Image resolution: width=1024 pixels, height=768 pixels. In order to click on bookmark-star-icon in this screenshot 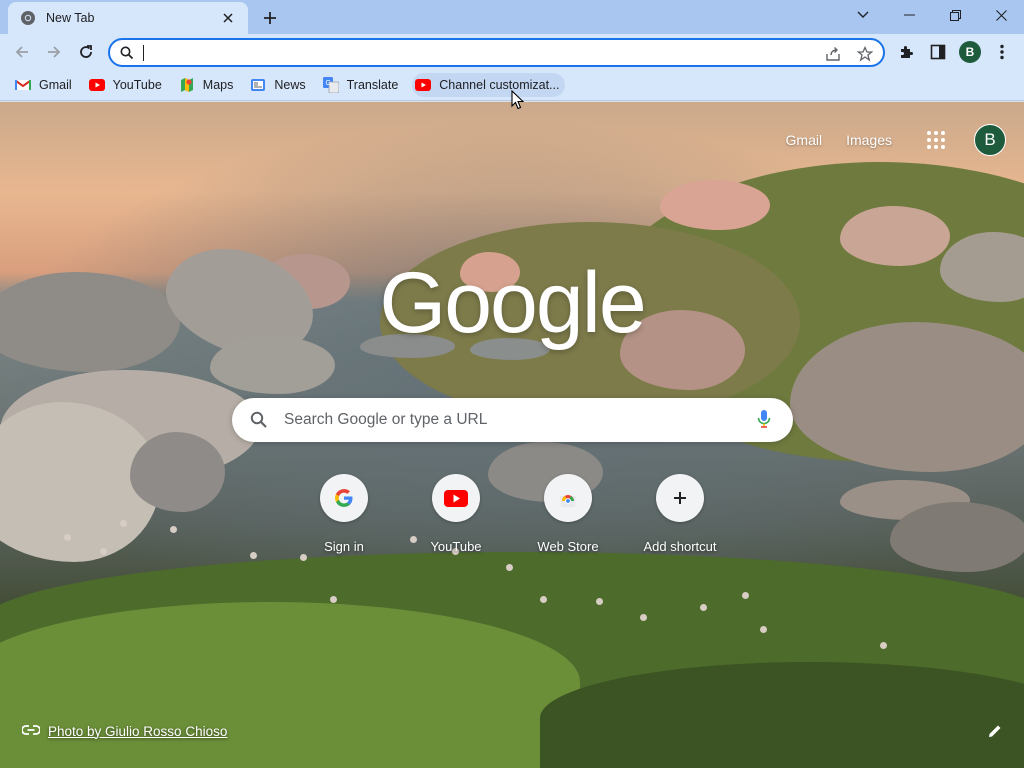, I will do `click(865, 54)`.